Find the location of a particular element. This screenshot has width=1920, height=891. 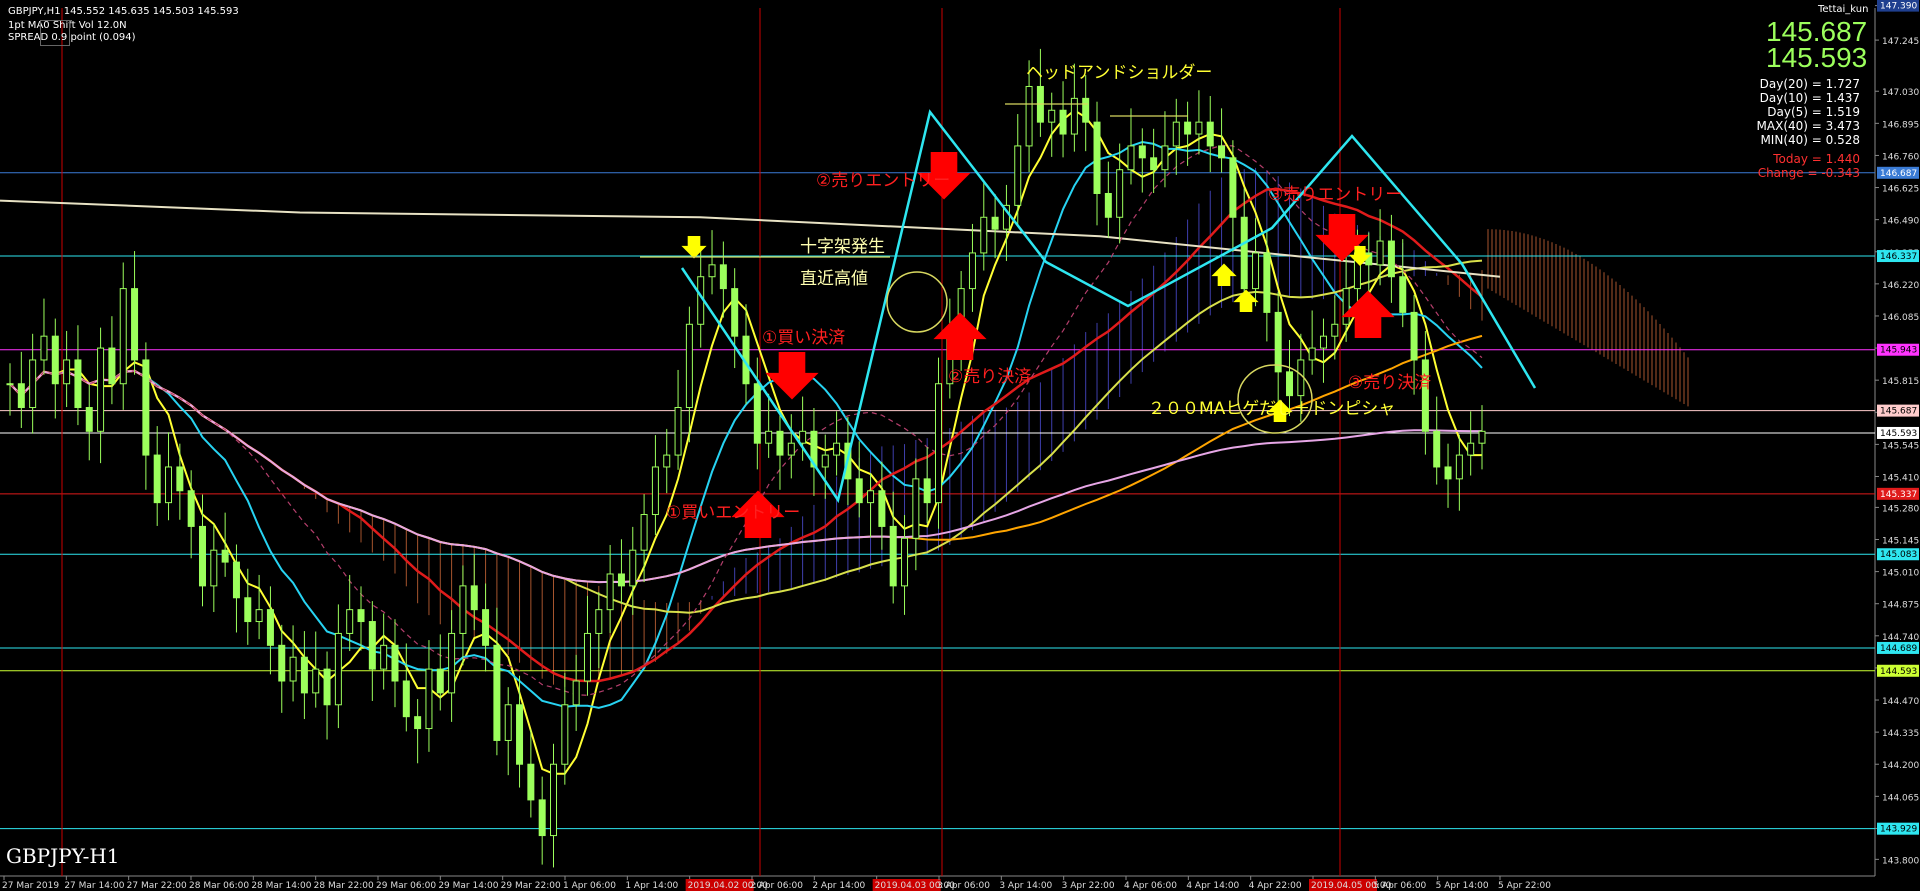

y-tick-label: 146.490 is located at coordinates (1900, 222).